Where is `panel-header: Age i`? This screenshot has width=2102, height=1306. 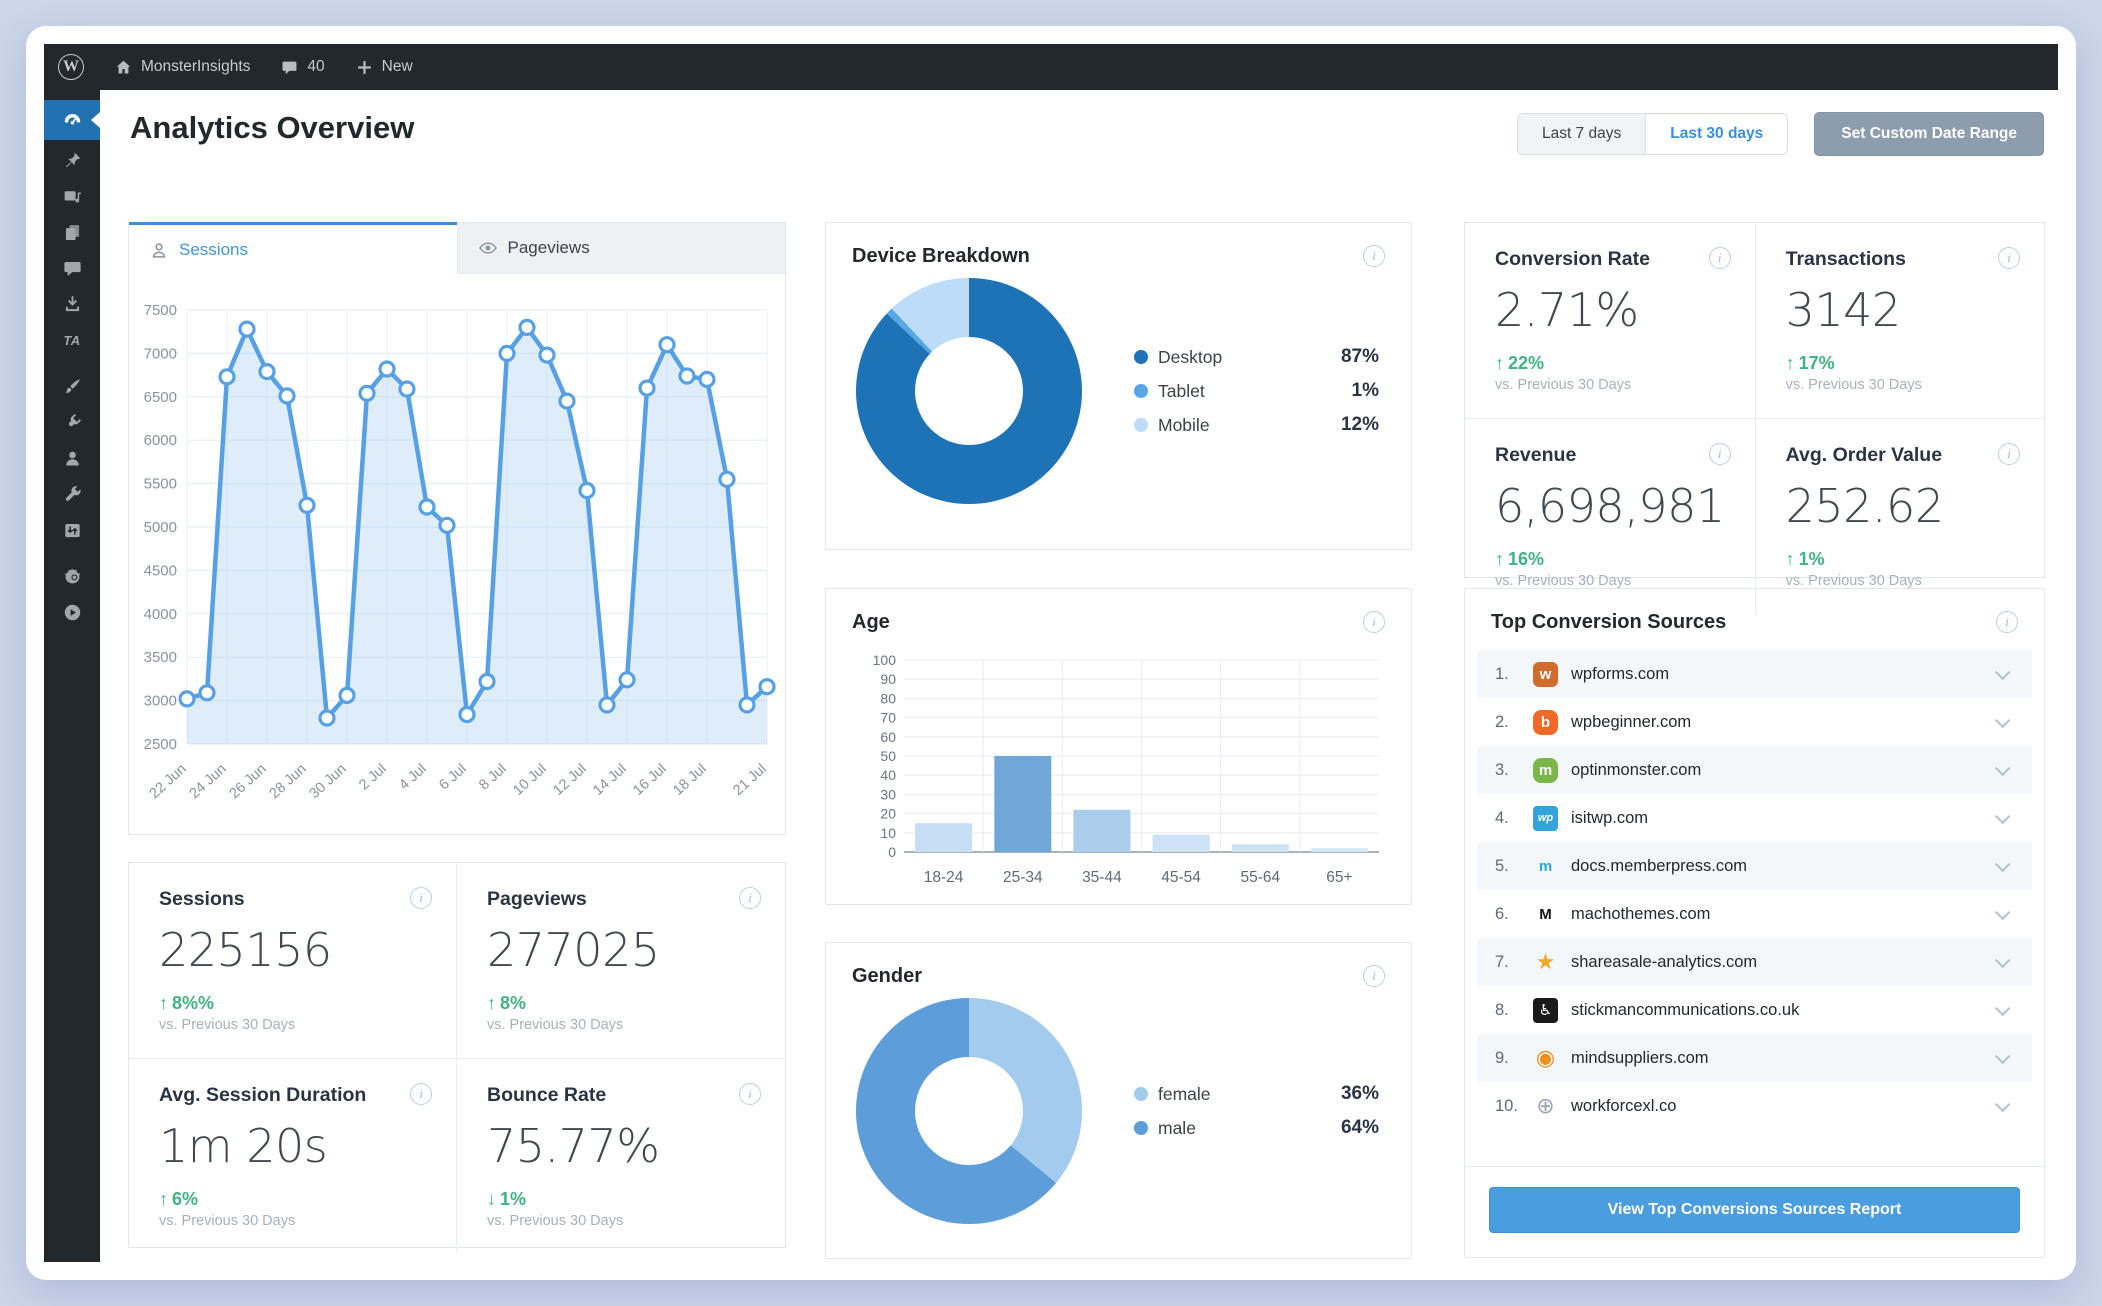 panel-header: Age i is located at coordinates (1118, 622).